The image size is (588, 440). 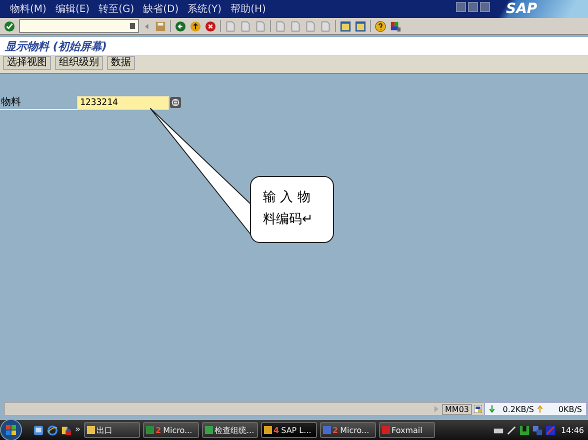 I want to click on download-rate: 0.2KB/S, so click(x=518, y=409).